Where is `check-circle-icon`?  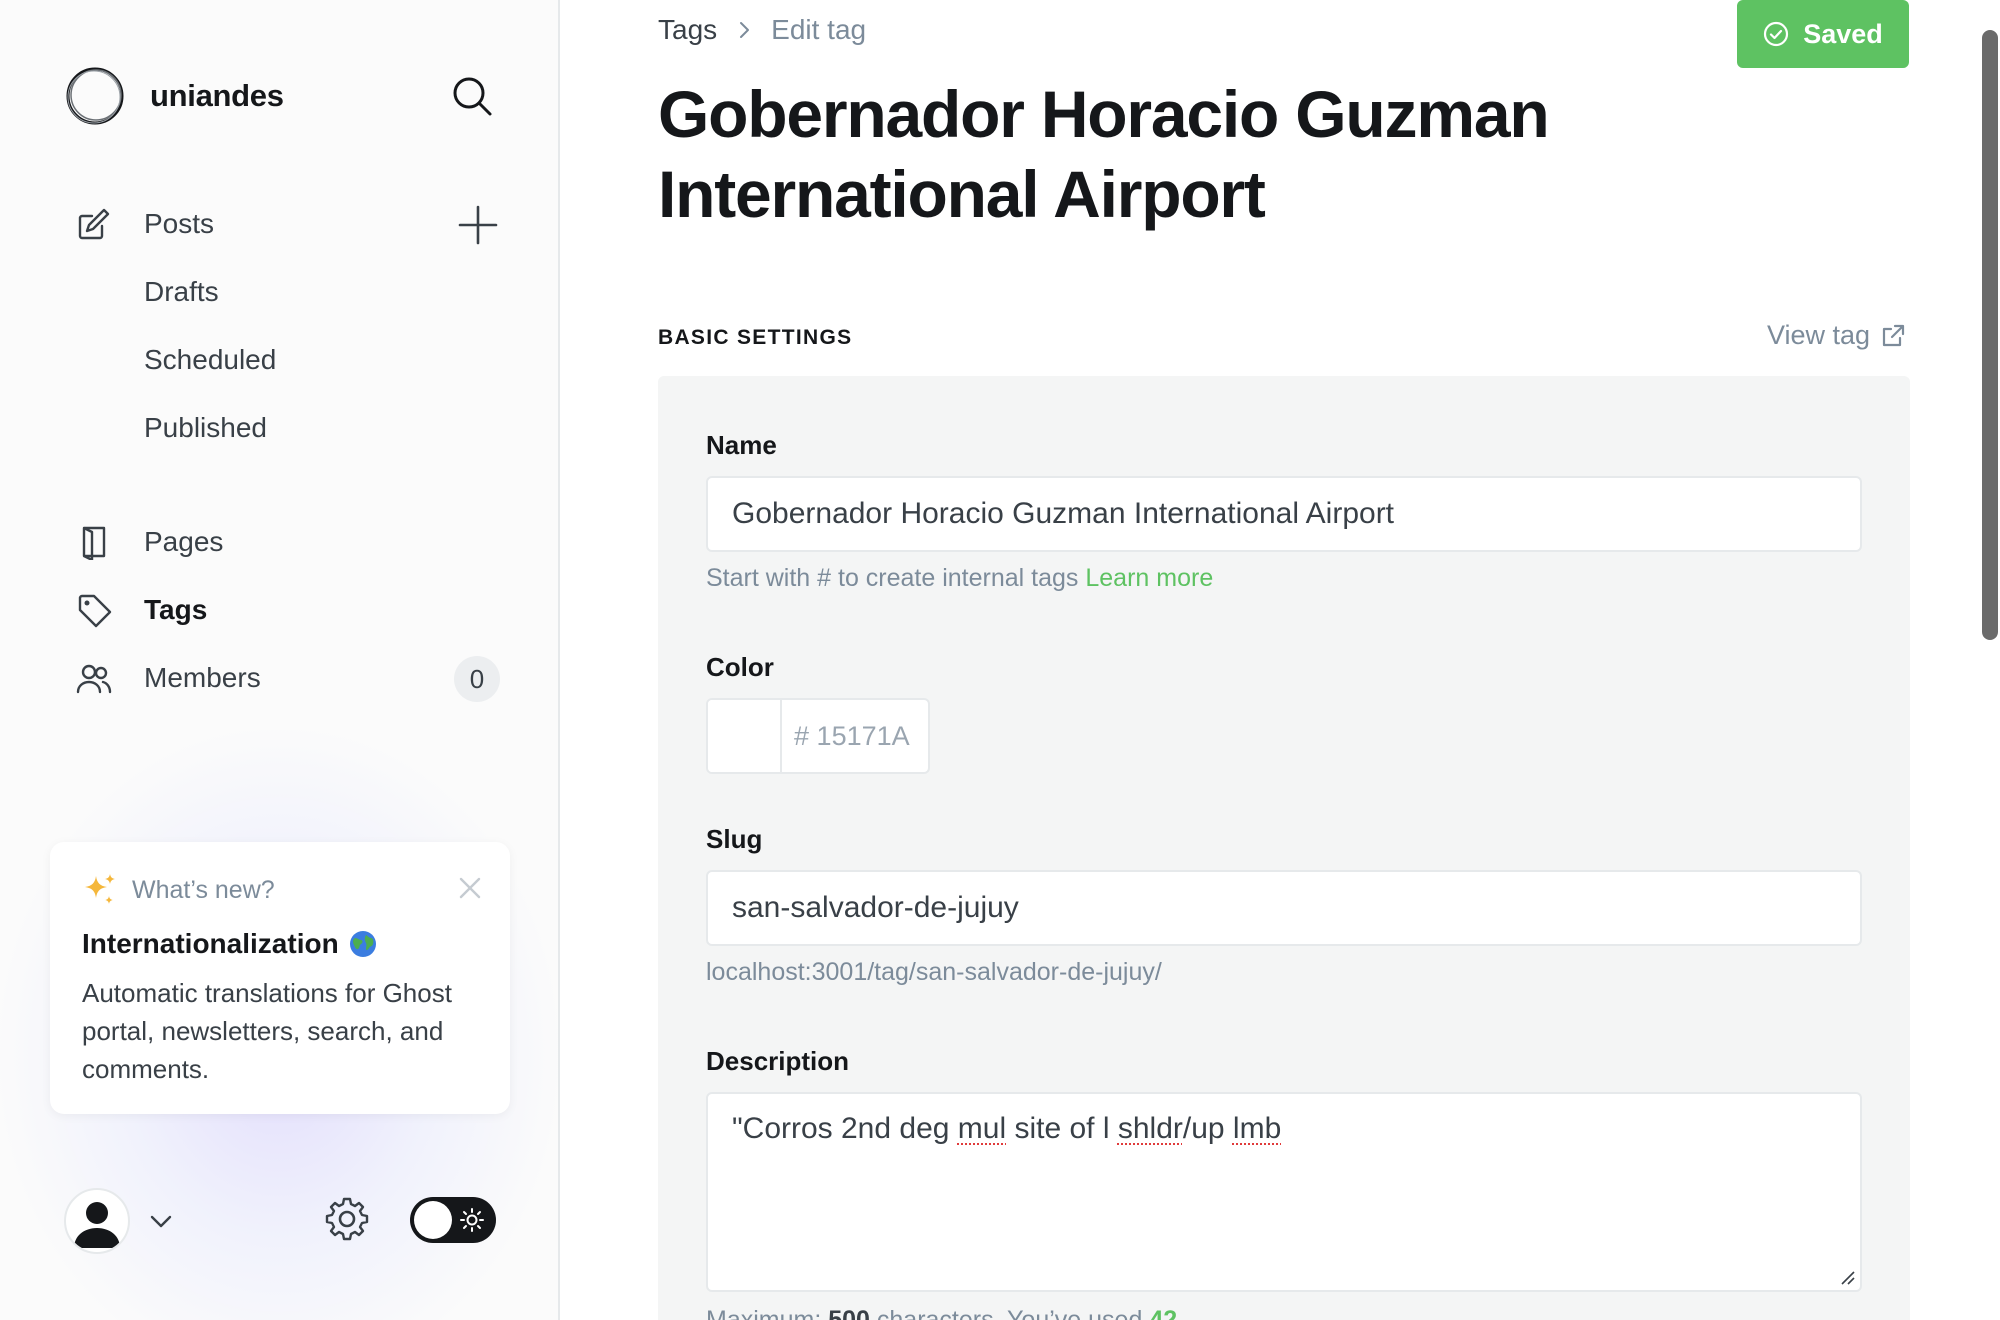 check-circle-icon is located at coordinates (1776, 34).